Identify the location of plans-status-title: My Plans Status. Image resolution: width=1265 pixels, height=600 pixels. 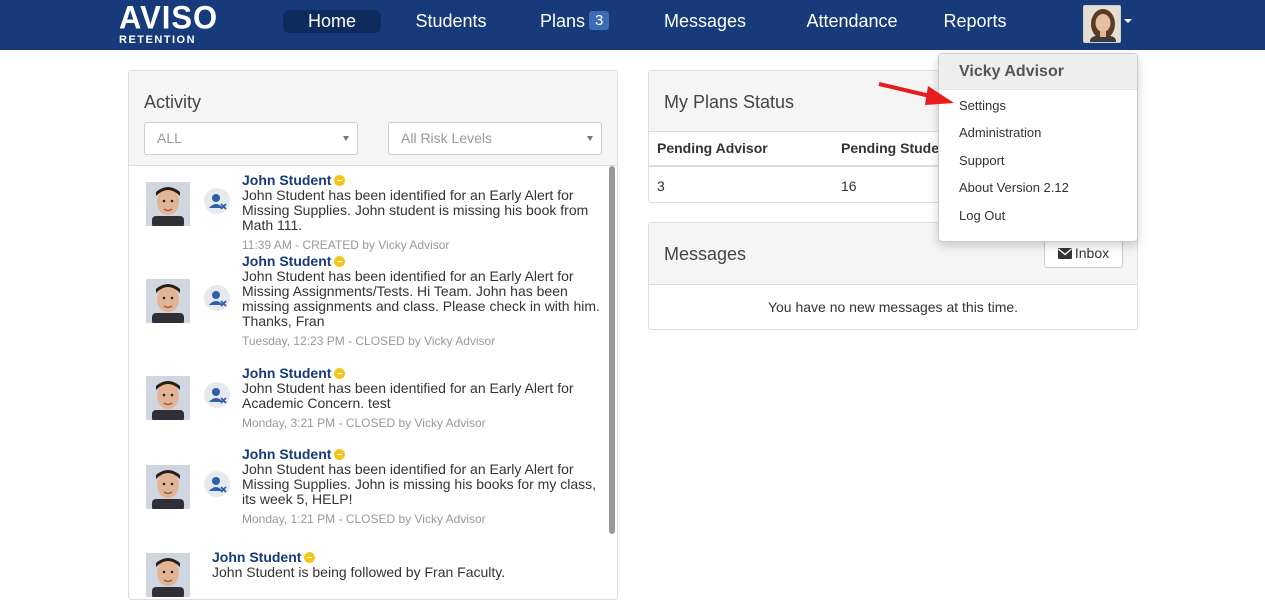
(729, 102).